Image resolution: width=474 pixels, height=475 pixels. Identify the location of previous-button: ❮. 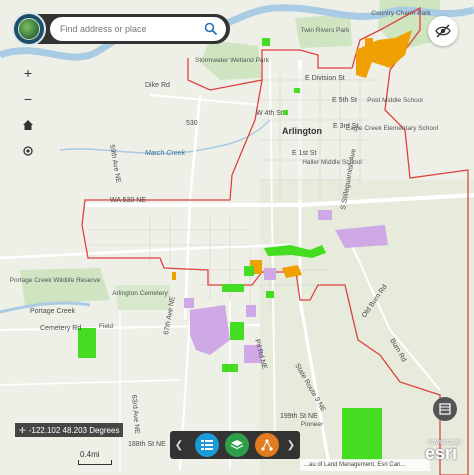
(179, 445).